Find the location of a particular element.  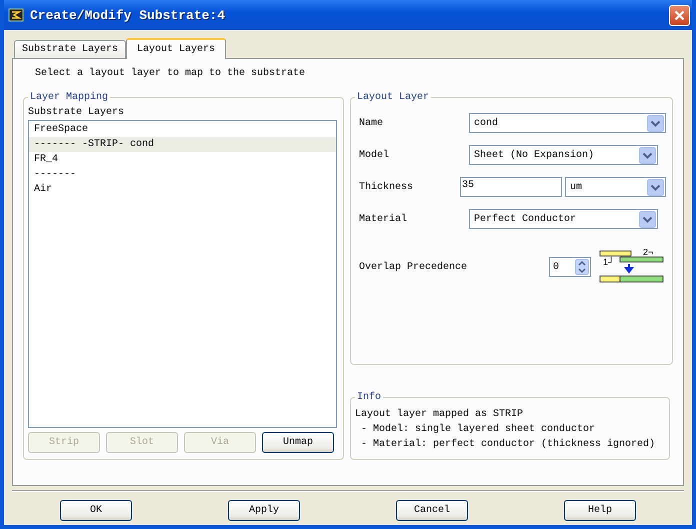

instruction-text: Select a layout layer to map to the substrate is located at coordinates (170, 74).